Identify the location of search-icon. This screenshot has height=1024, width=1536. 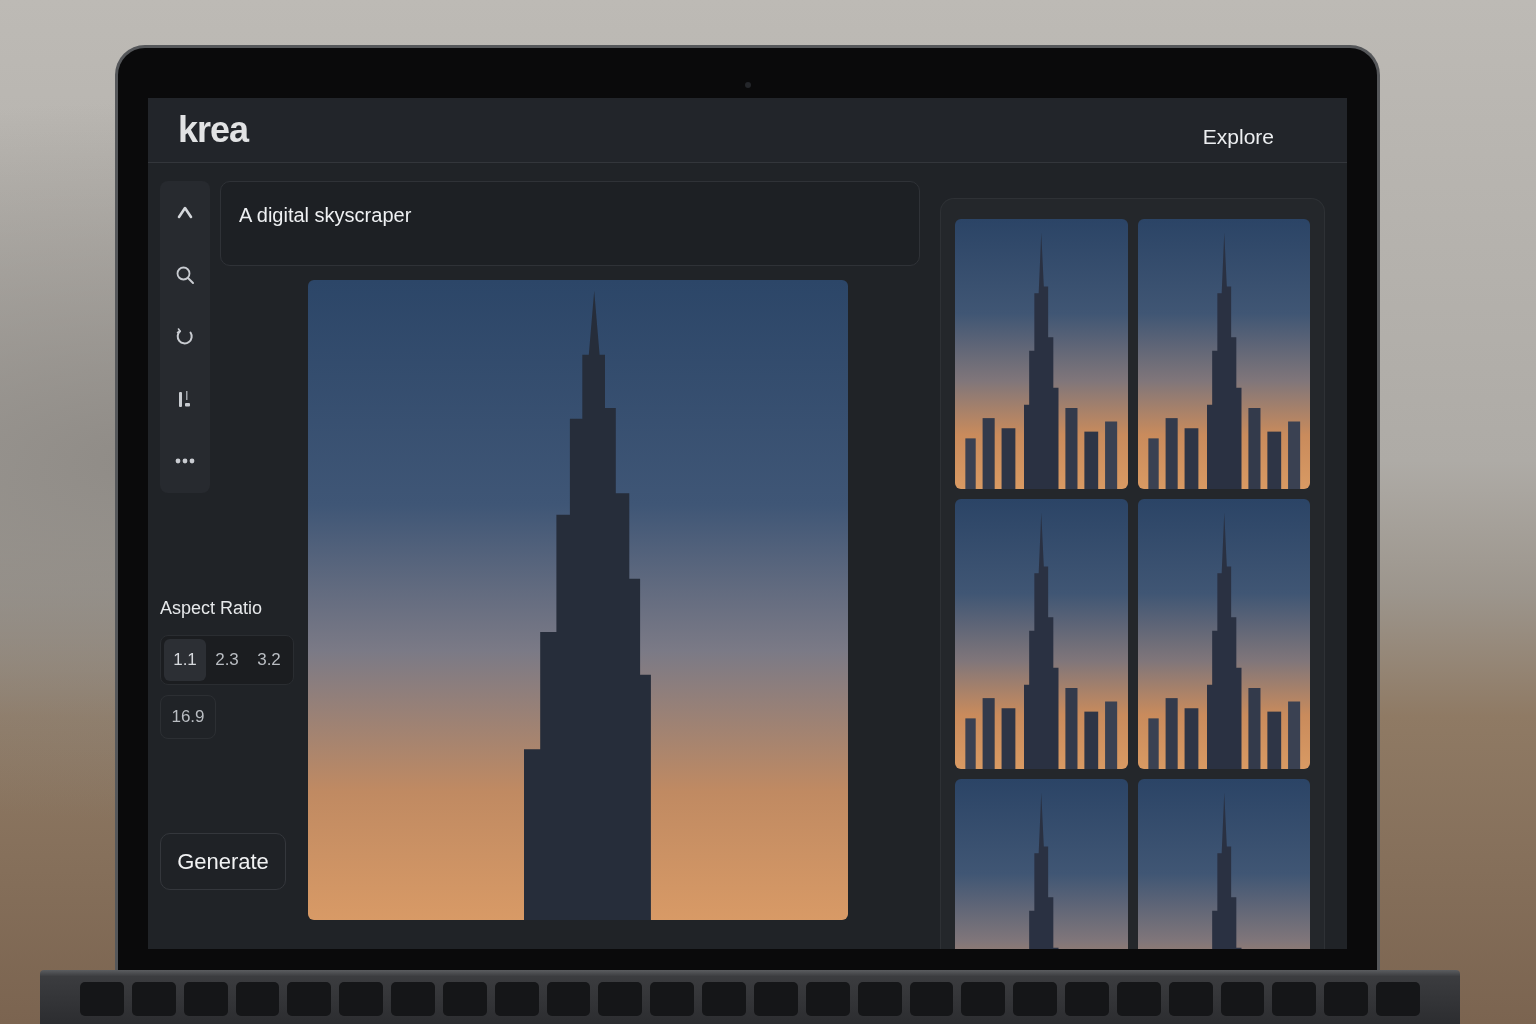
(185, 275).